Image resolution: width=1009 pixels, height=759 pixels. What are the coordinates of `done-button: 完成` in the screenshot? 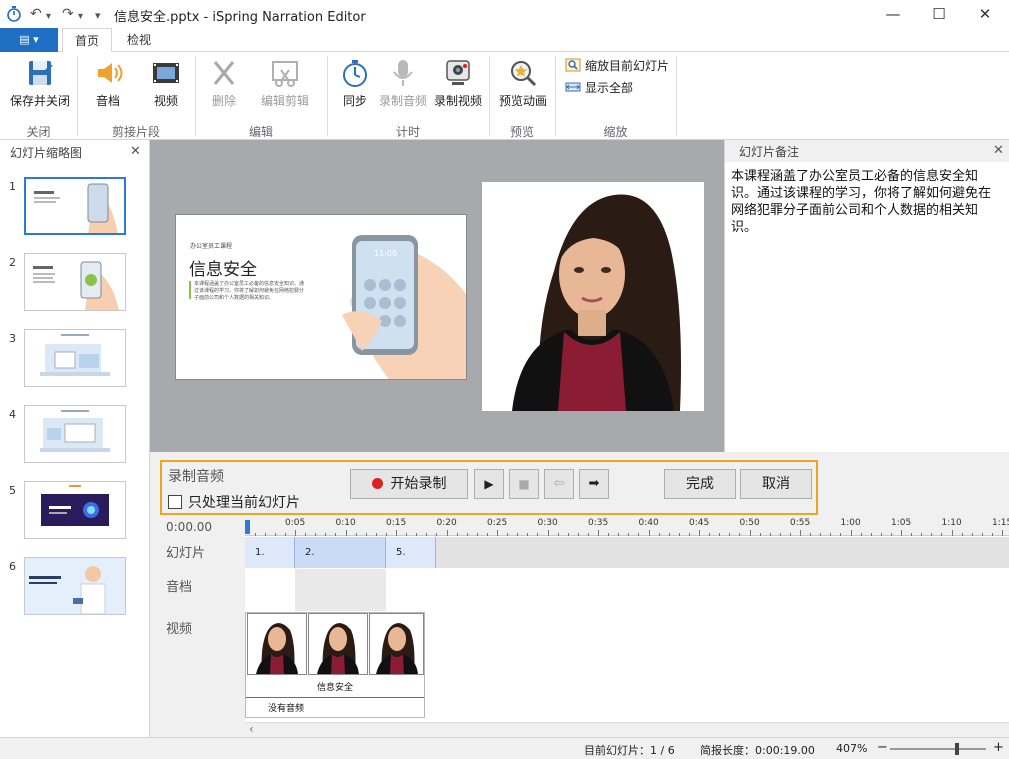 It's located at (700, 484).